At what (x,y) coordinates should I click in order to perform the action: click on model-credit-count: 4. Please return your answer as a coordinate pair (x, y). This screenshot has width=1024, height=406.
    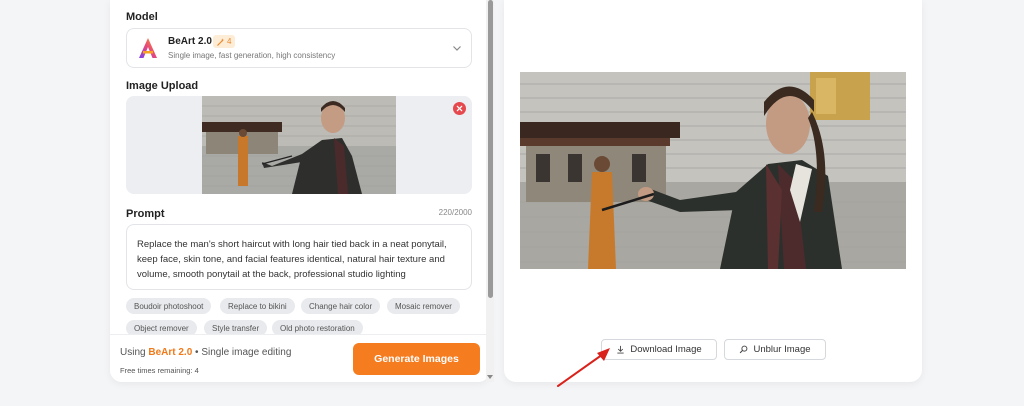
    Looking at the image, I should click on (229, 41).